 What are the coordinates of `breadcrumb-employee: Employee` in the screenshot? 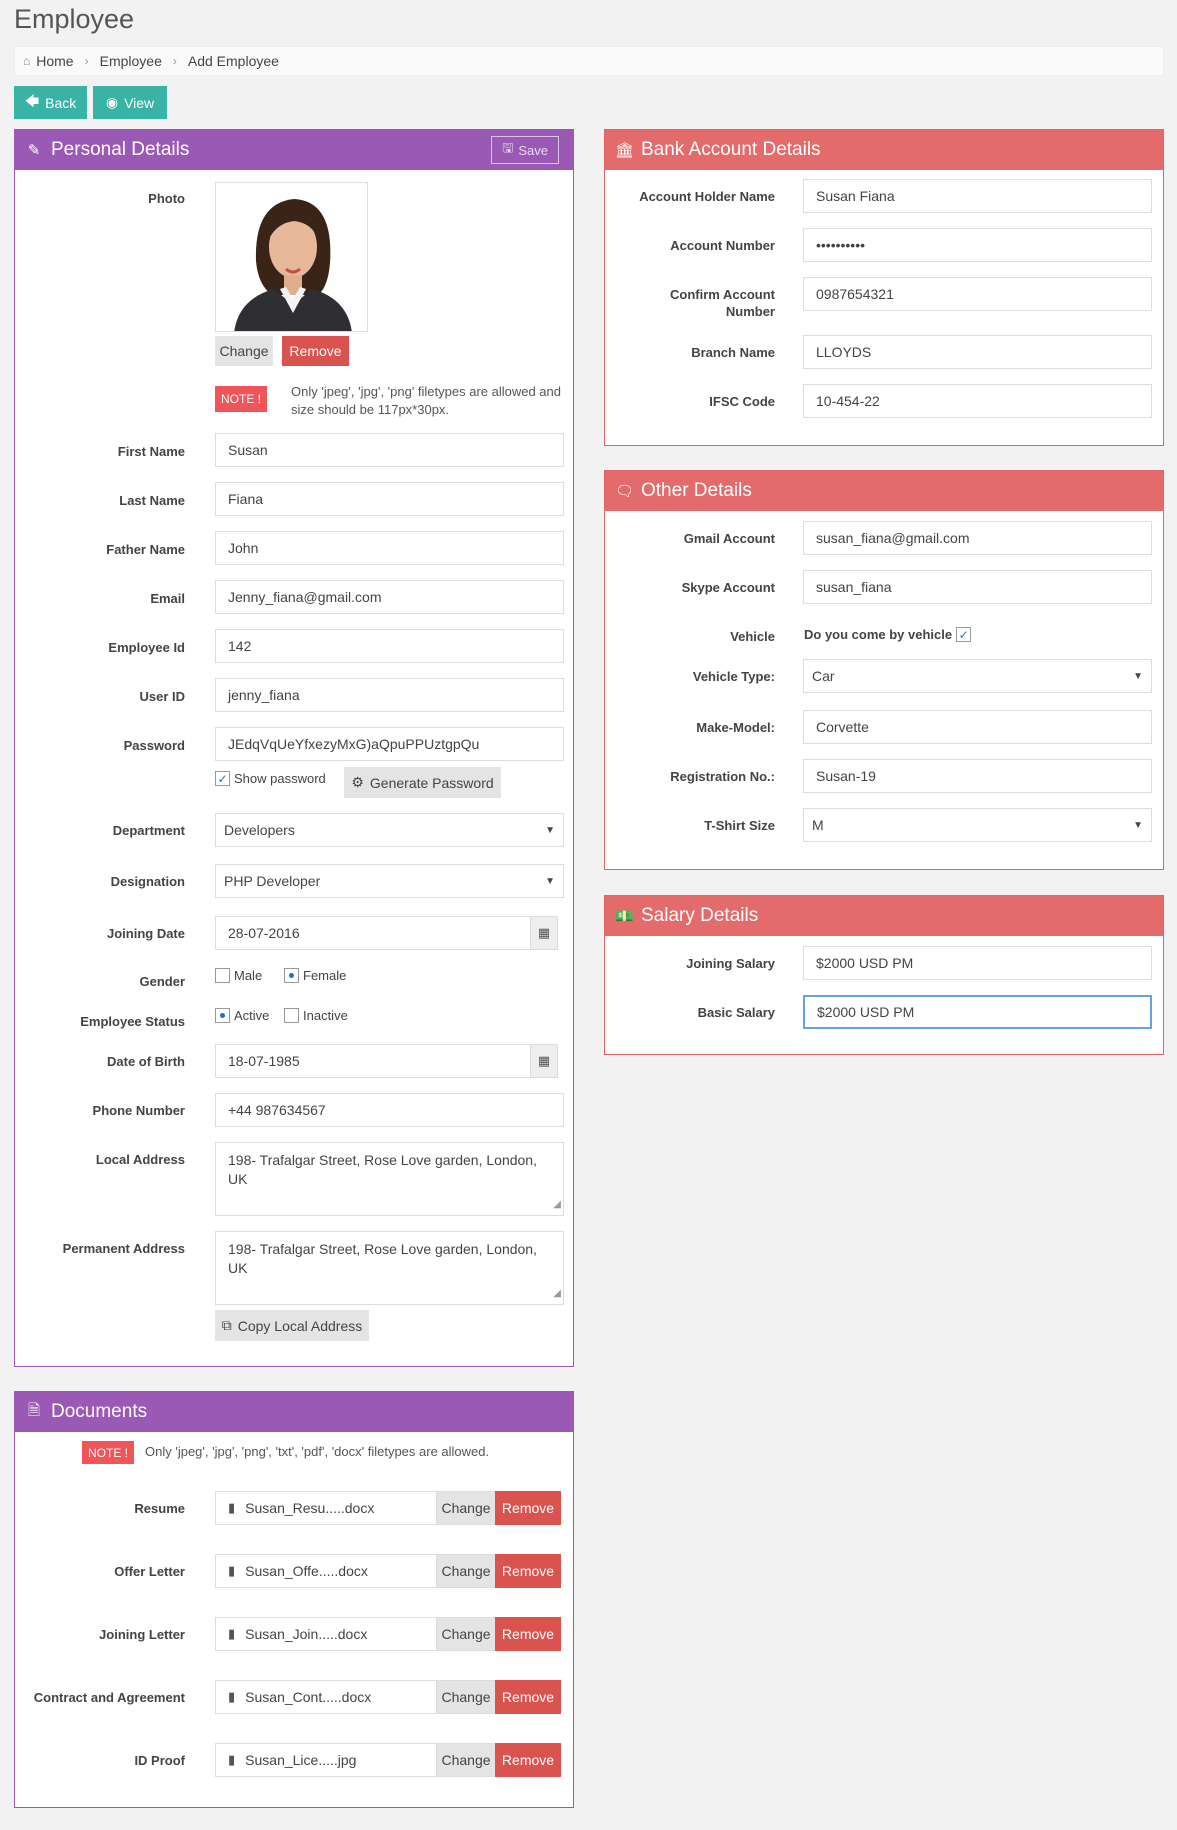 It's located at (131, 61).